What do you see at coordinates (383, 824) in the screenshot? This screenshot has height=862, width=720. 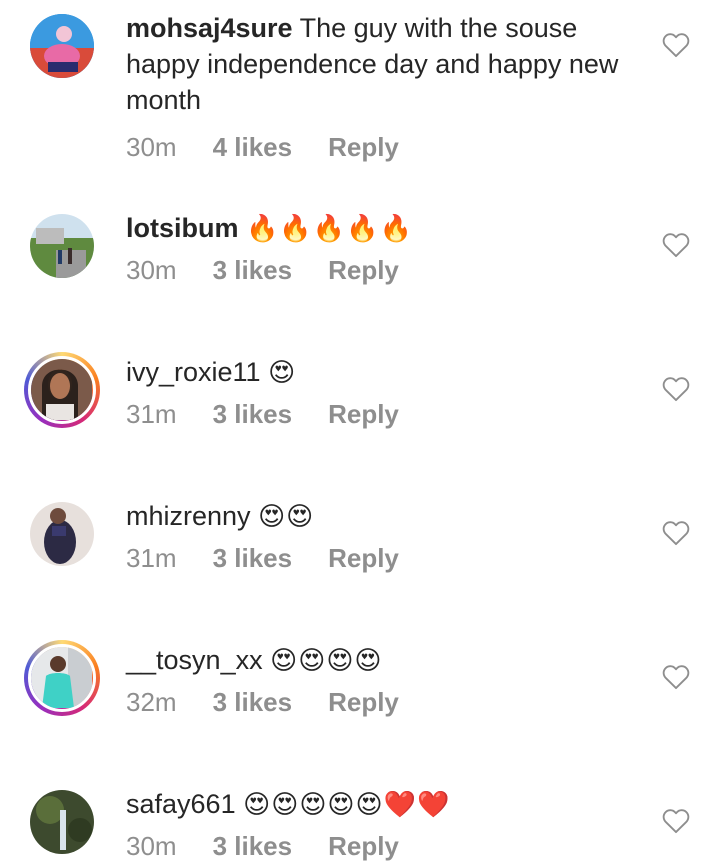 I see `comment-body: safay661 😍😍😍😍😍❤️❤️ 30m 3 likes Reply` at bounding box center [383, 824].